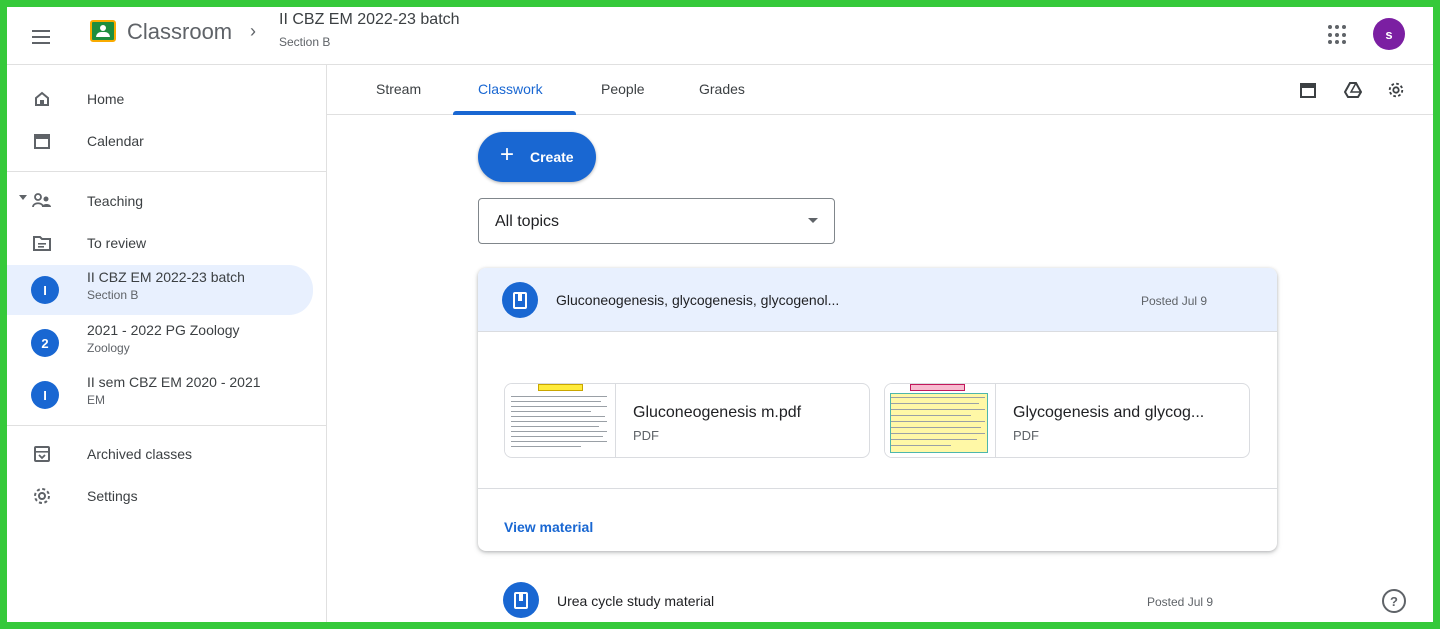 The height and width of the screenshot is (629, 1440). What do you see at coordinates (1394, 601) in the screenshot?
I see `help-icon: ?` at bounding box center [1394, 601].